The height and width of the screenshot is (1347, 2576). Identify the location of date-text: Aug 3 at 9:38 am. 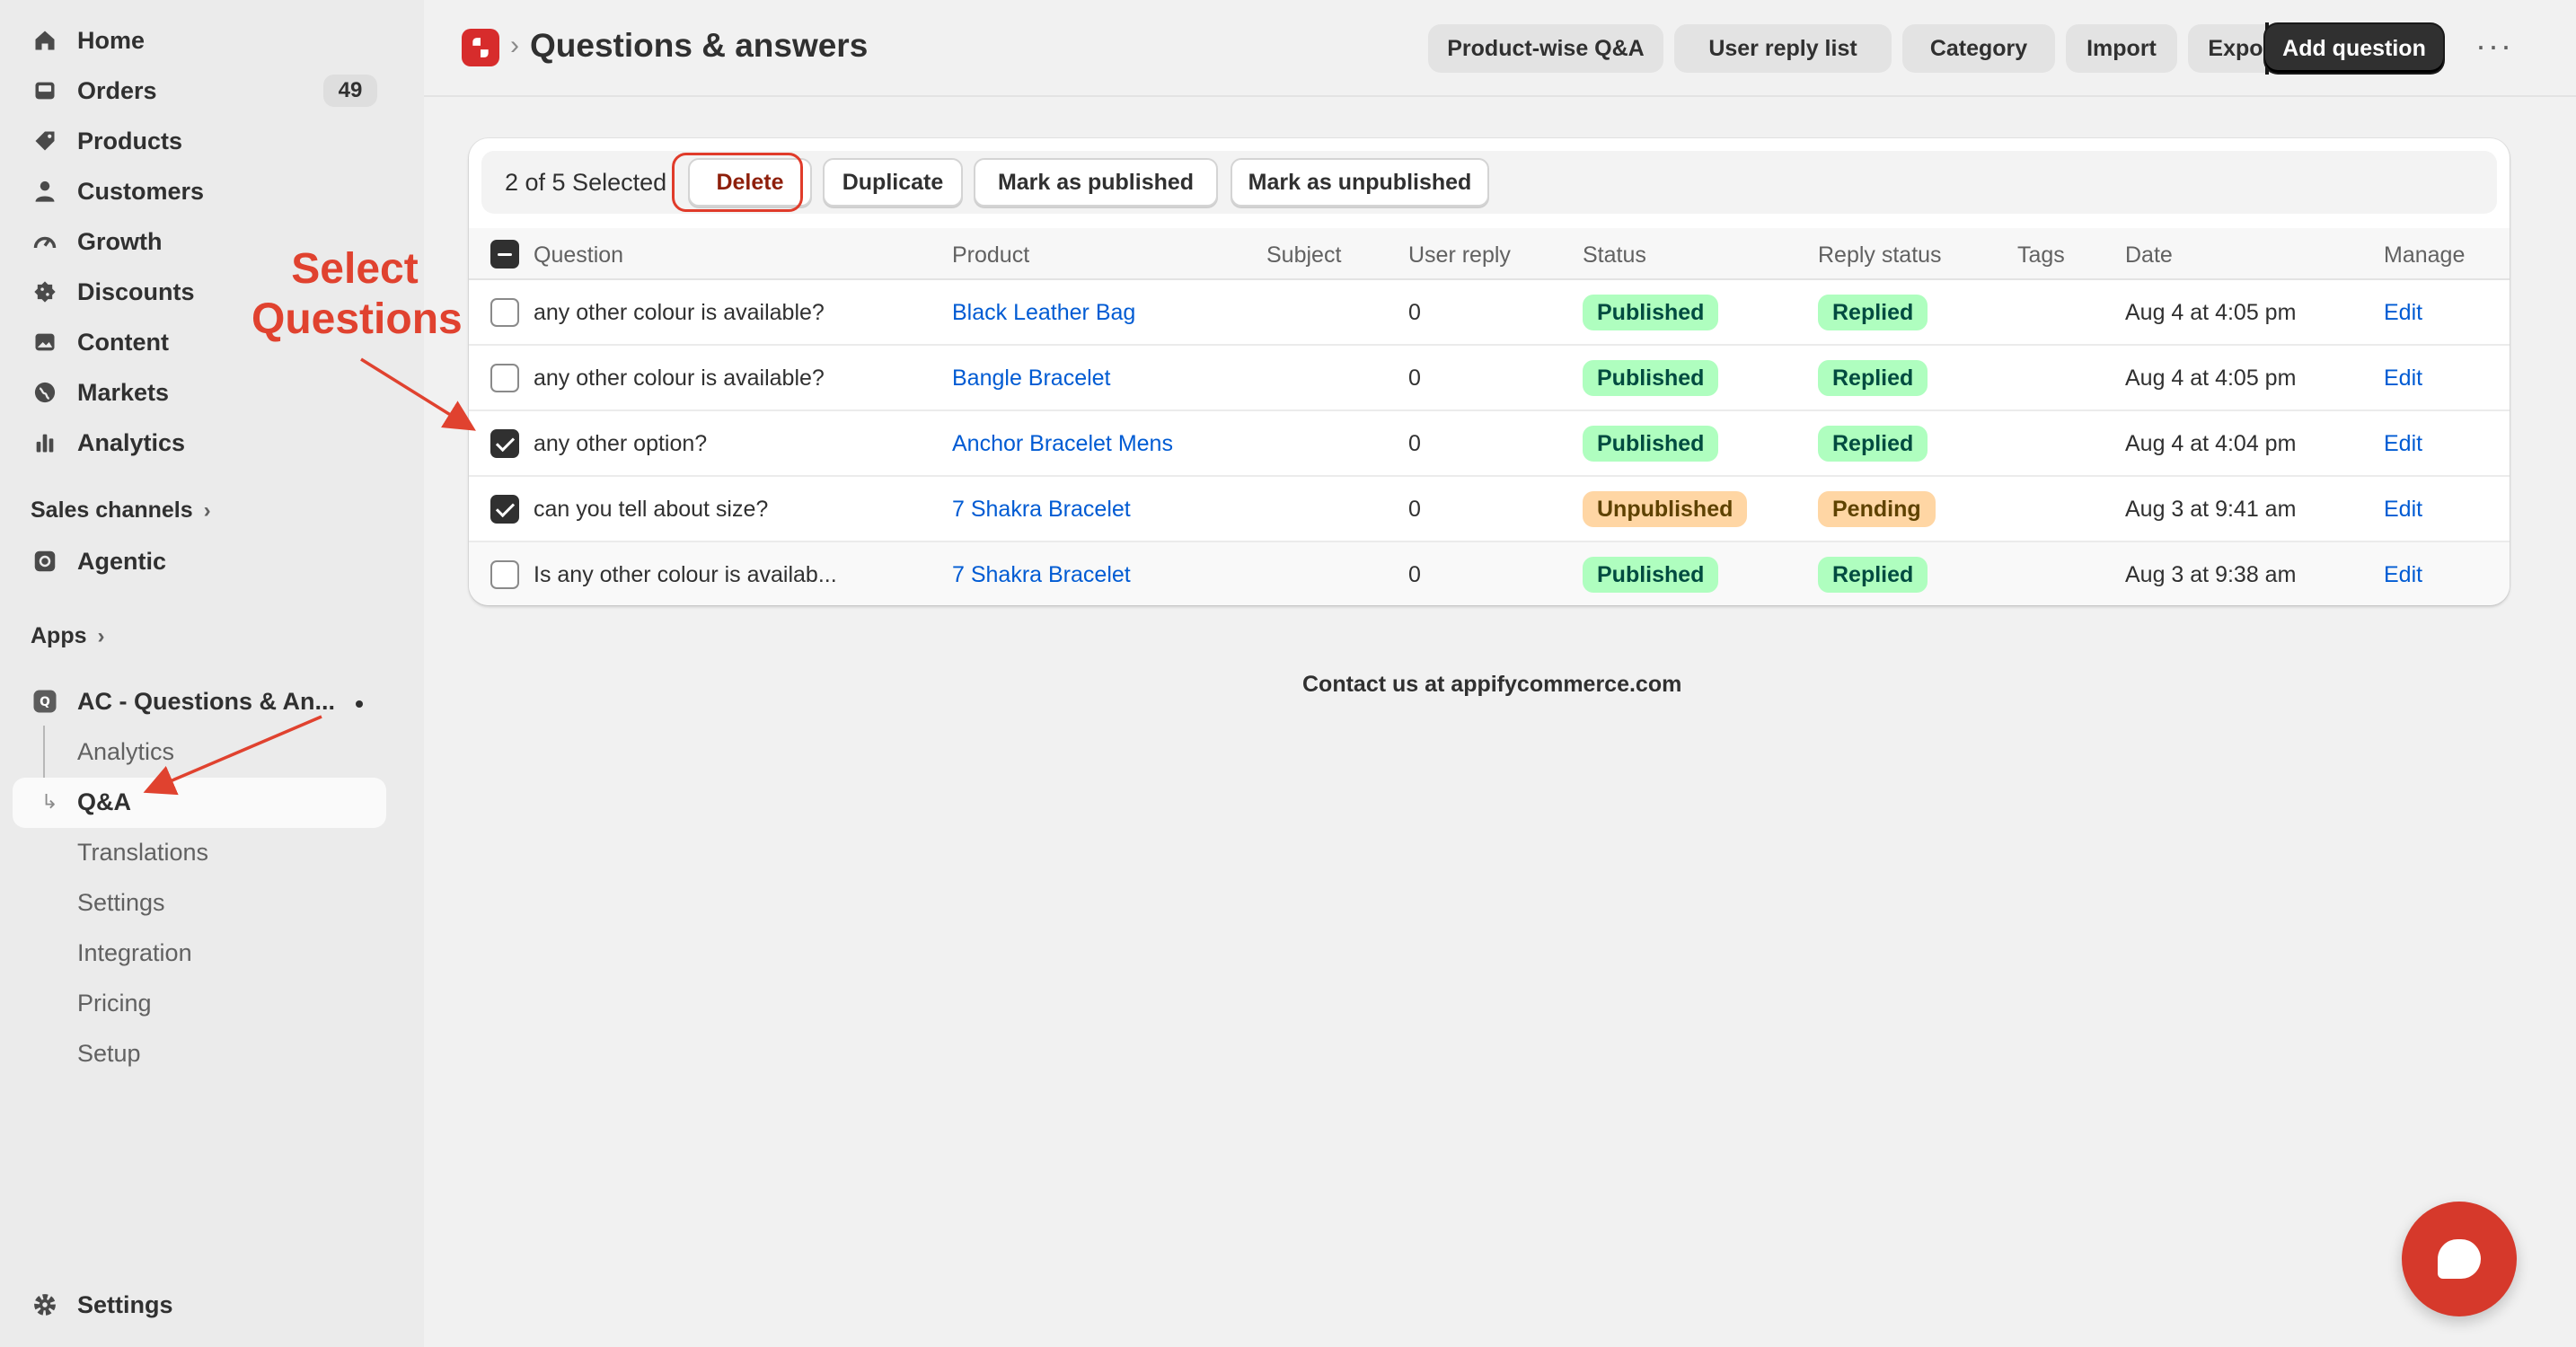
(2211, 574).